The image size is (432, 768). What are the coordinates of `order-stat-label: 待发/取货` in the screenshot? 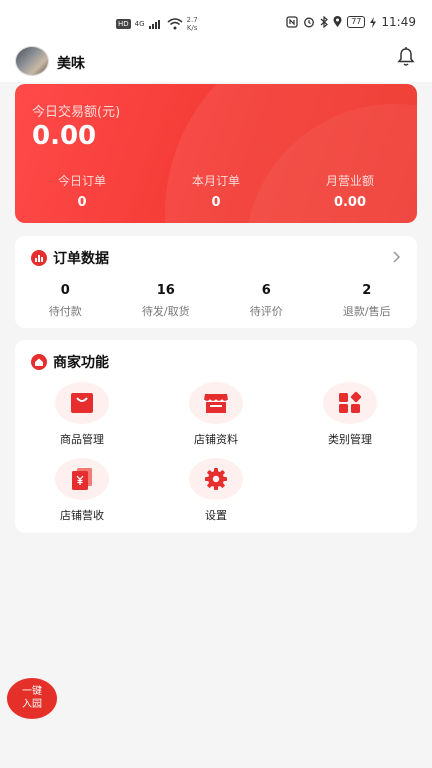 It's located at (165, 311).